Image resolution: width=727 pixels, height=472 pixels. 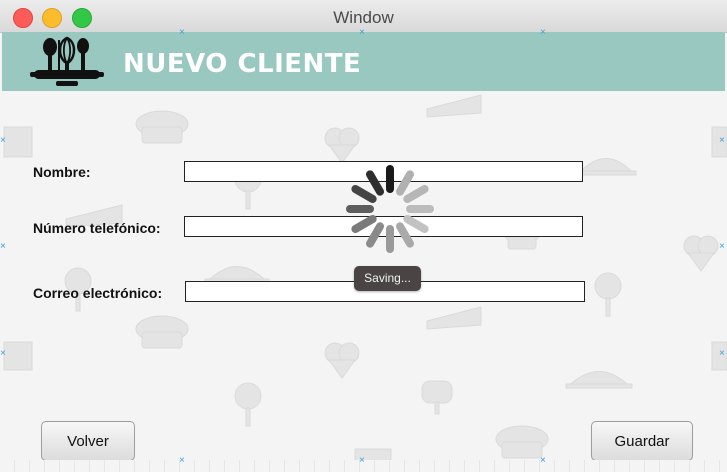 I want to click on bakery-utensils-icon, so click(x=67, y=61).